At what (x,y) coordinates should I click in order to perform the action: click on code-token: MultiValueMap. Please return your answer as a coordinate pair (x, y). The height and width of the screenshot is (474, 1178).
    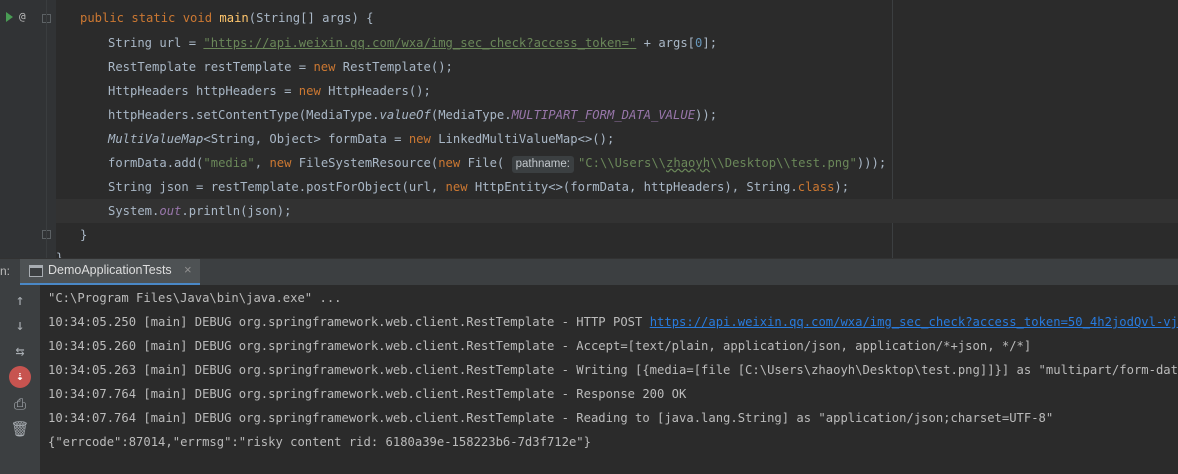
    Looking at the image, I should click on (156, 139).